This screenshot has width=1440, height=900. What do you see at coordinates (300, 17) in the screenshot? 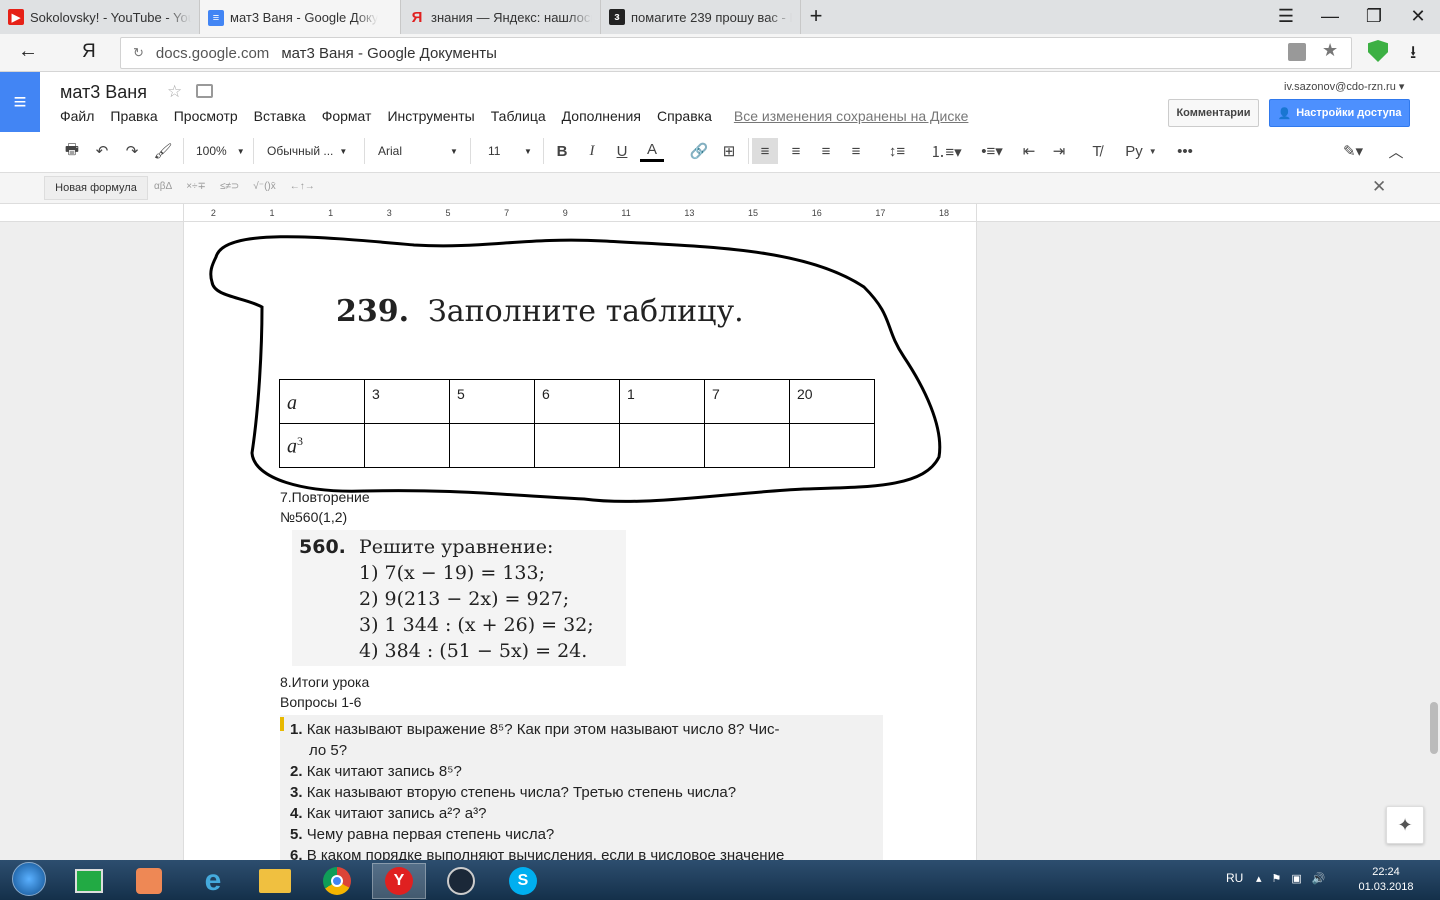
I see `tab-google-docs: ≡ мат3 Ваня - Google Доку` at bounding box center [300, 17].